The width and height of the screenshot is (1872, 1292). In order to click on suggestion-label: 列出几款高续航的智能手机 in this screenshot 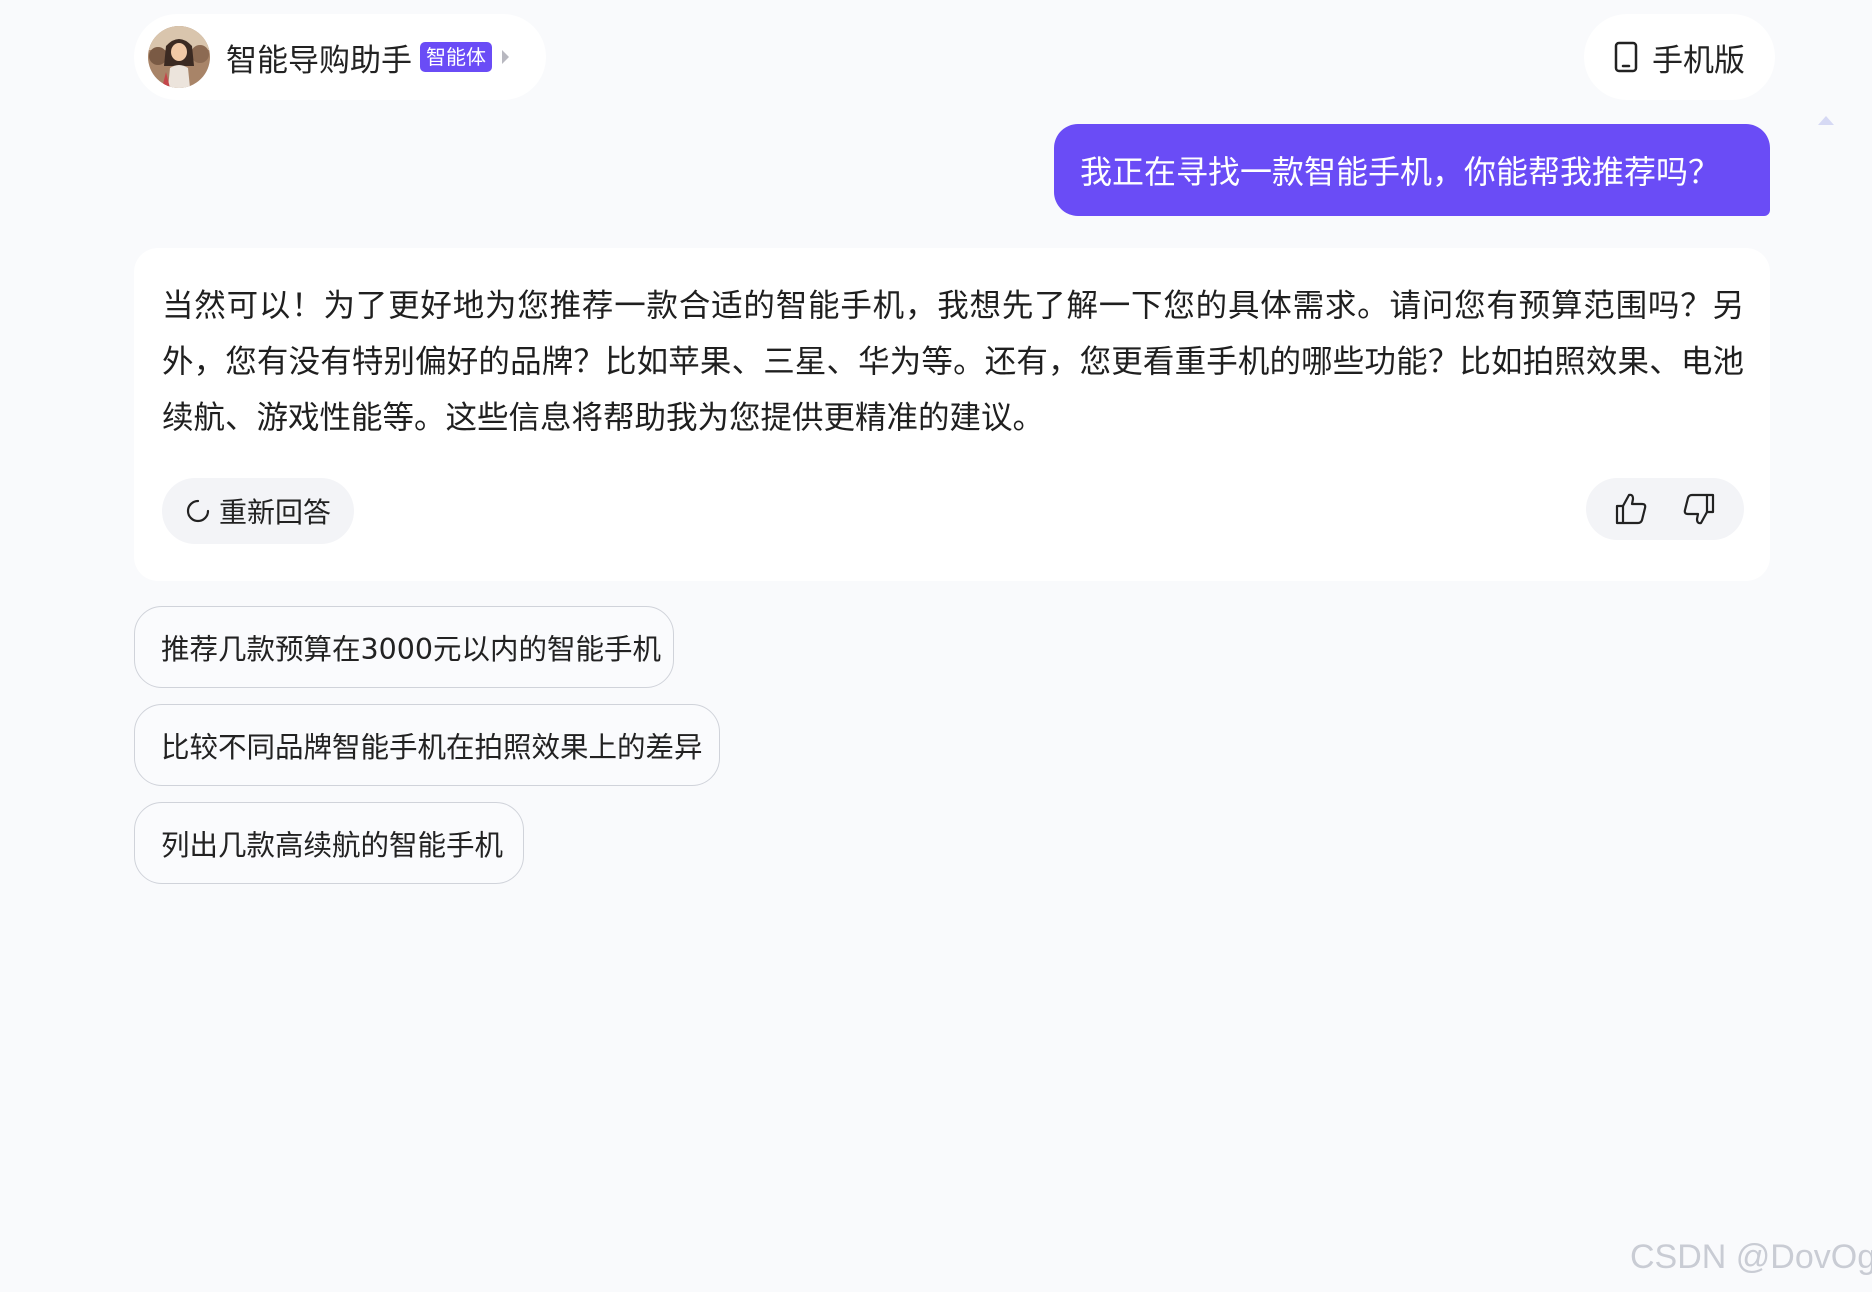, I will do `click(332, 845)`.